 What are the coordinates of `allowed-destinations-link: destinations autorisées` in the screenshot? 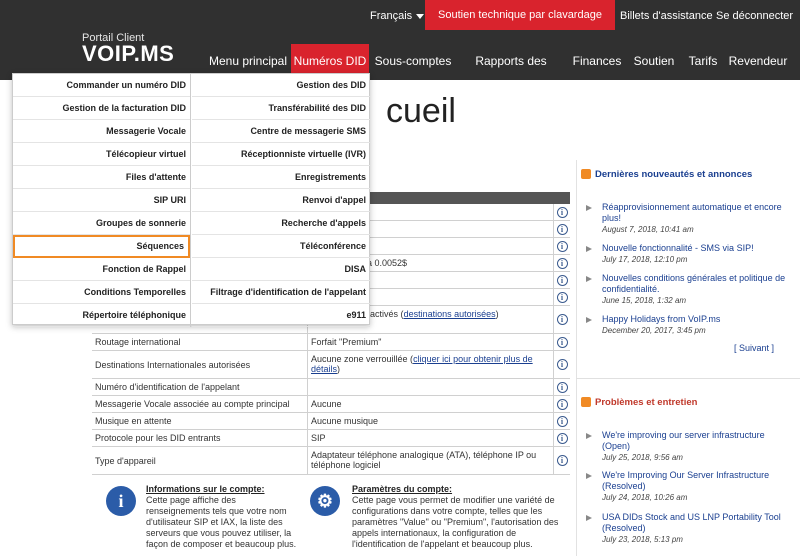 It's located at (450, 314).